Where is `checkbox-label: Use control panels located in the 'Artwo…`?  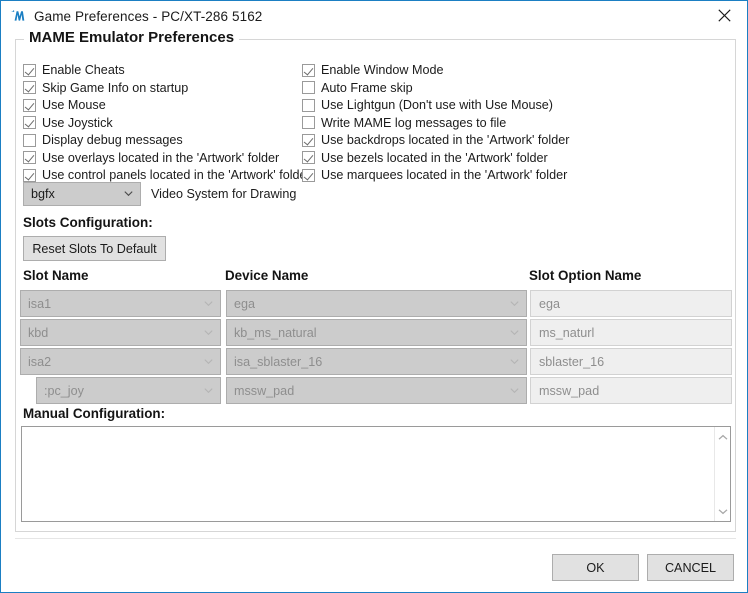 checkbox-label: Use control panels located in the 'Artwo… is located at coordinates (176, 175).